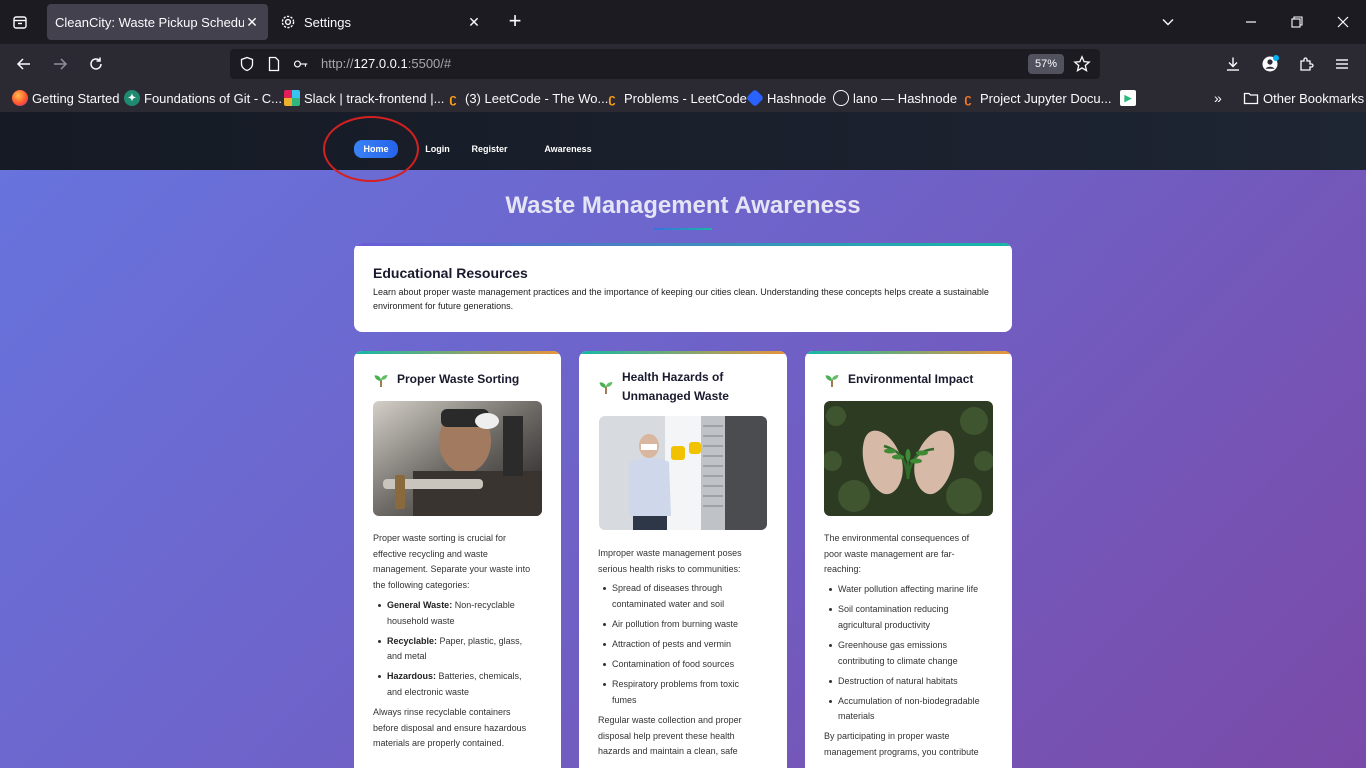  What do you see at coordinates (1082, 64) in the screenshot?
I see `star-icon` at bounding box center [1082, 64].